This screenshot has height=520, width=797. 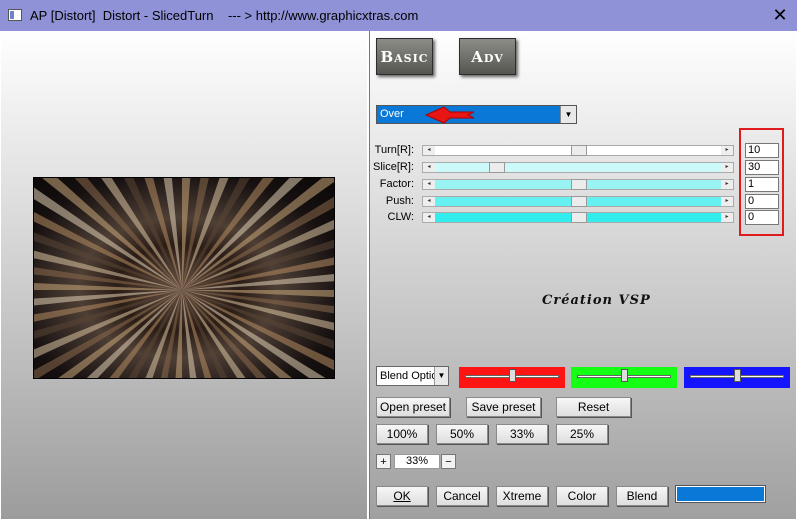 What do you see at coordinates (401, 217) in the screenshot?
I see `param-label: CLW:` at bounding box center [401, 217].